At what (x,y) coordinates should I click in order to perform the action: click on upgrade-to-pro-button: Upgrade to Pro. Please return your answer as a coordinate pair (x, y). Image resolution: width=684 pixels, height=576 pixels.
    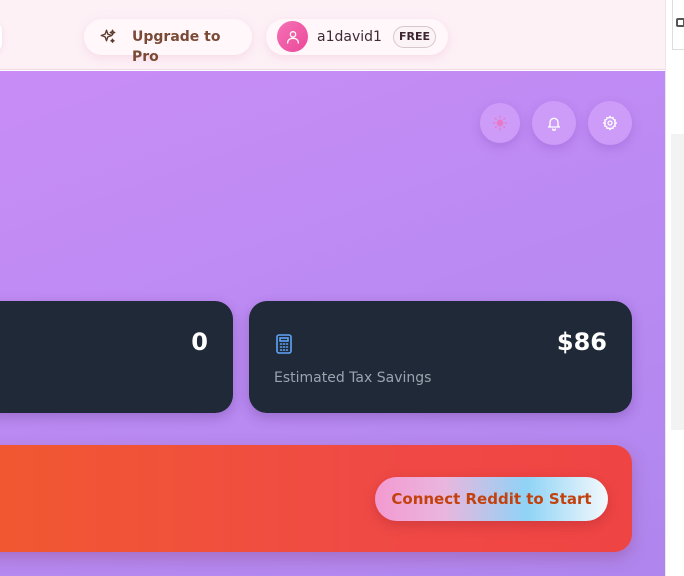
    Looking at the image, I should click on (168, 42).